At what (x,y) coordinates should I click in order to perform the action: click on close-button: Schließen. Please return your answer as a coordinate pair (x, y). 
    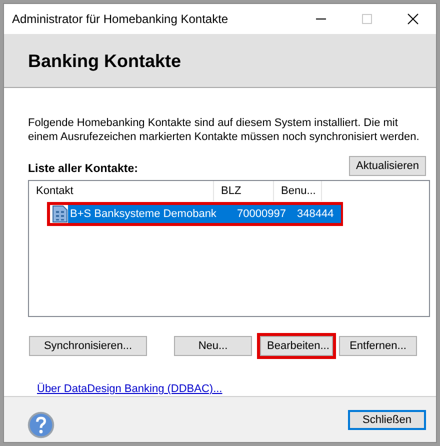
    Looking at the image, I should click on (387, 420).